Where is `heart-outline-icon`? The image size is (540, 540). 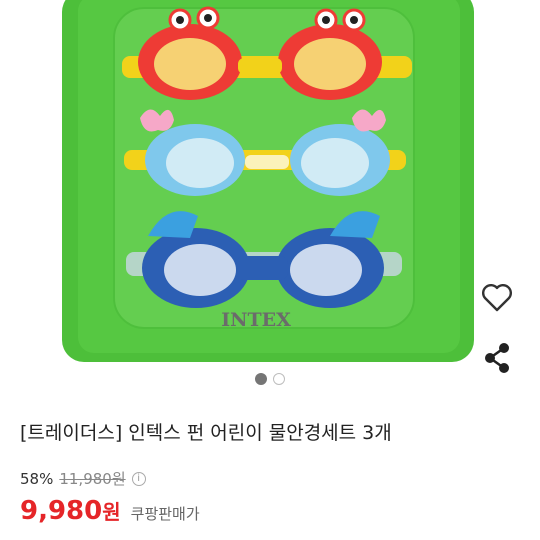
heart-outline-icon is located at coordinates (497, 298).